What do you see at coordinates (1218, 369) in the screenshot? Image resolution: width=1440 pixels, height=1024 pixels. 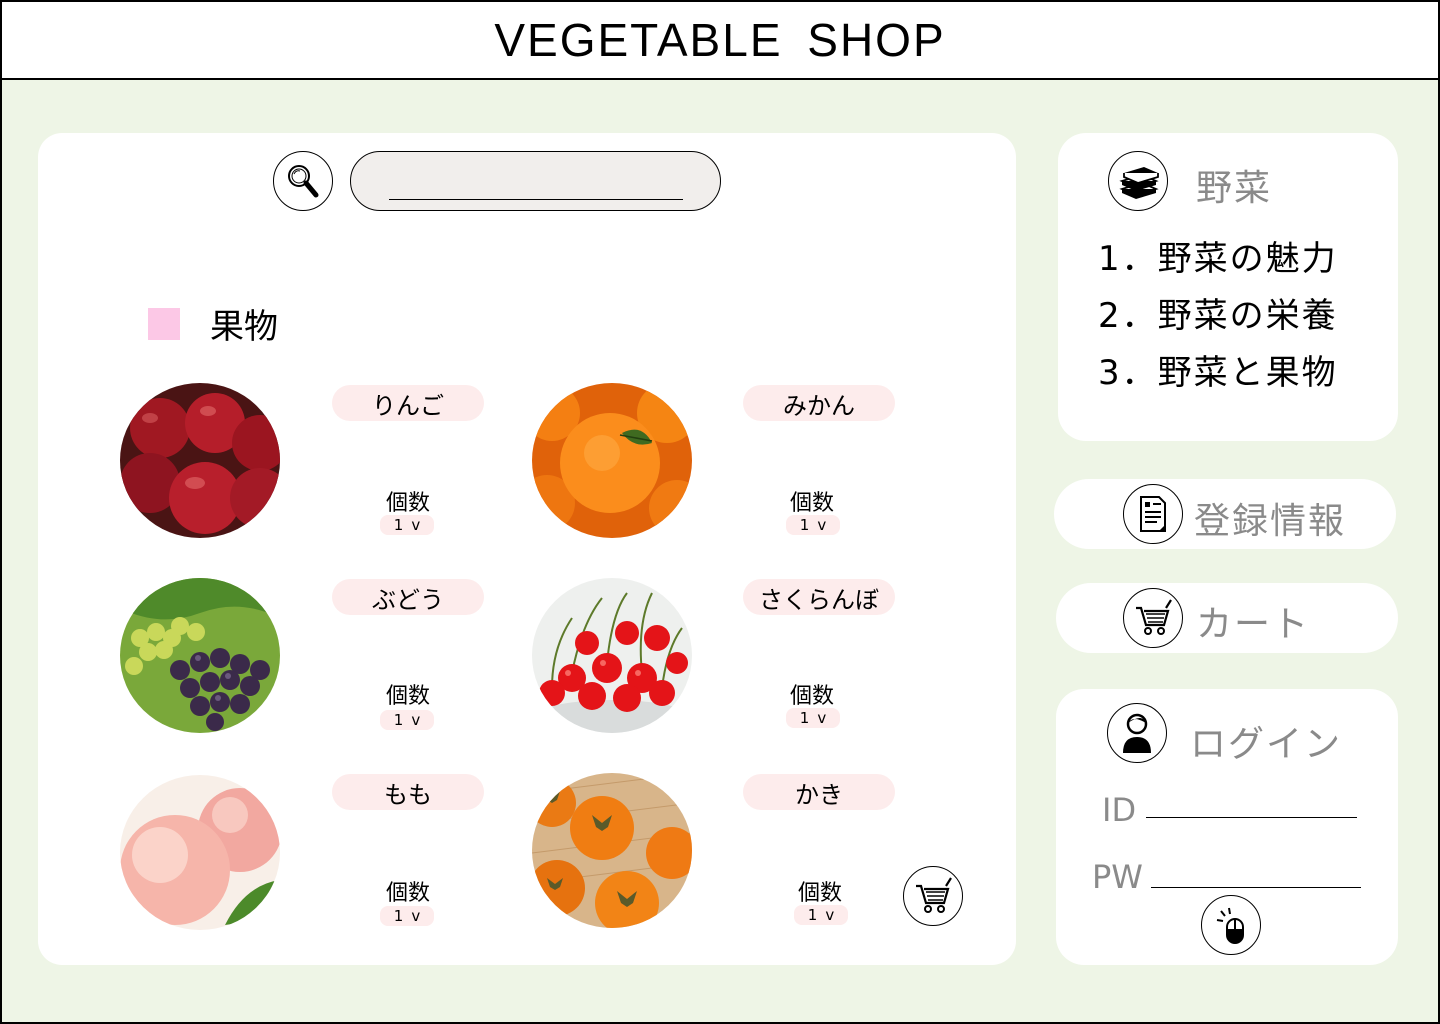 I see `menu-item-vegetables-and-fruit: 3．野菜と果物` at bounding box center [1218, 369].